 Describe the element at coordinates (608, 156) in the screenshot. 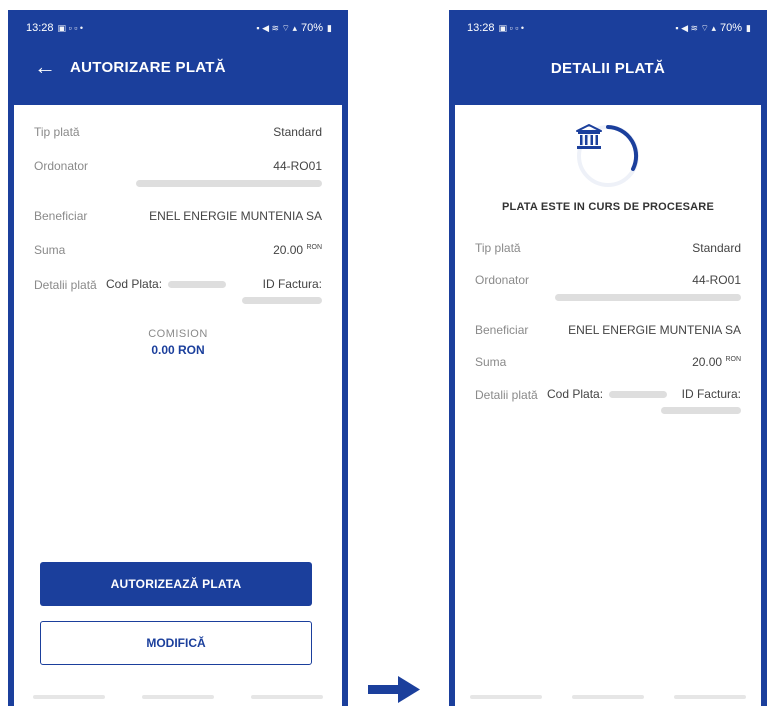

I see `processing-spinner` at that location.